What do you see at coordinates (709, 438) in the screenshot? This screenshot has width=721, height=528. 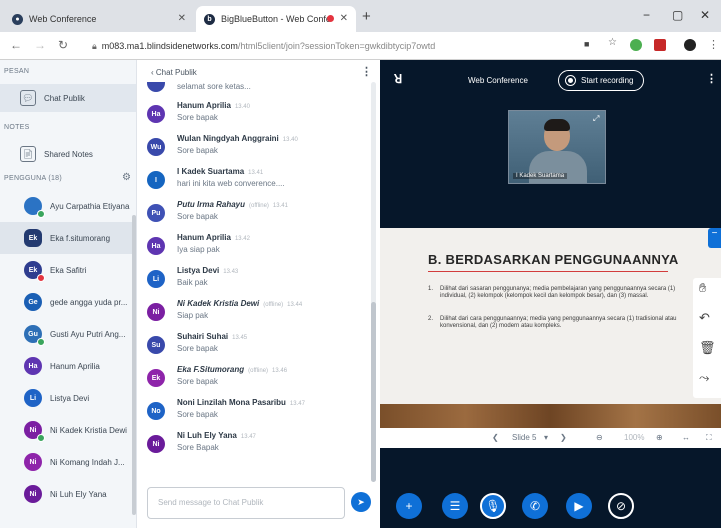 I see `fullscreen-icon: ⛶` at bounding box center [709, 438].